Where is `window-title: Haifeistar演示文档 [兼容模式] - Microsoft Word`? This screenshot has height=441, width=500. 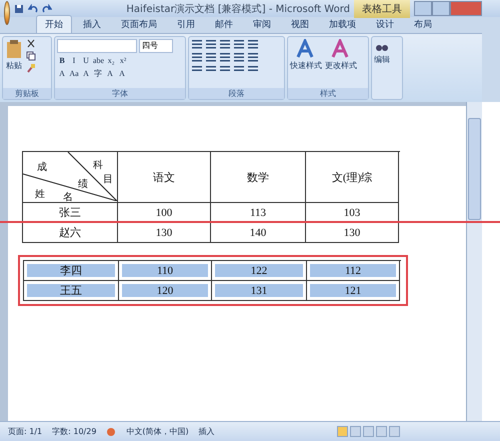
window-title: Haifeistar演示文档 [兼容模式] - Microsoft Word is located at coordinates (238, 9).